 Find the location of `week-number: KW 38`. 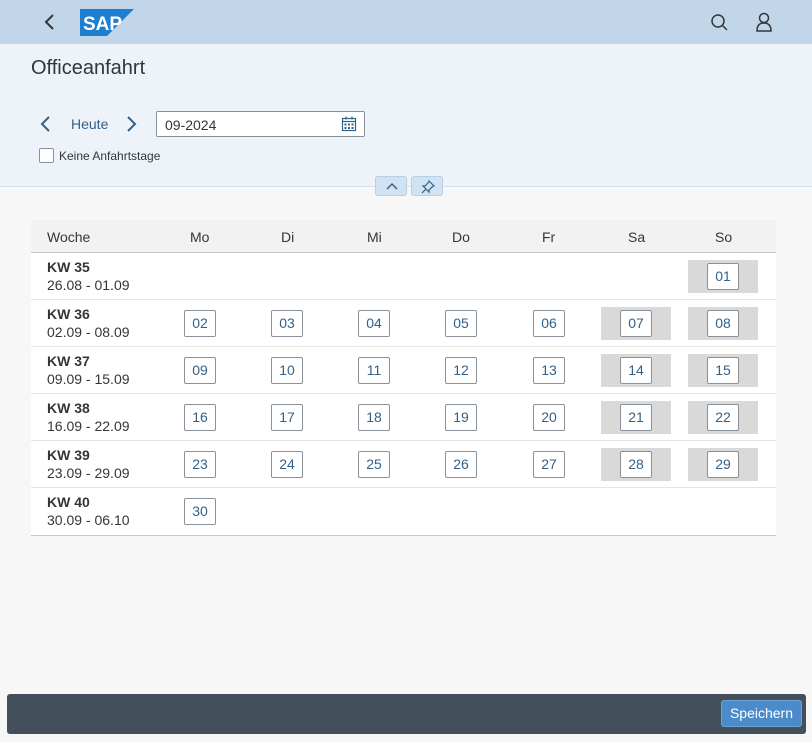

week-number: KW 38 is located at coordinates (68, 408).